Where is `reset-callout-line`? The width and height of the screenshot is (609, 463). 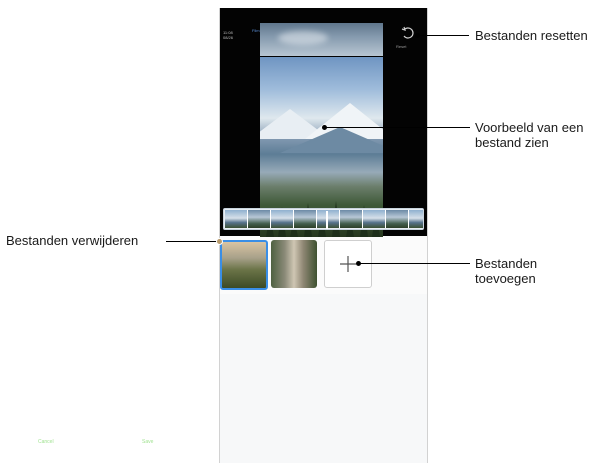
reset-callout-line is located at coordinates (444, 35).